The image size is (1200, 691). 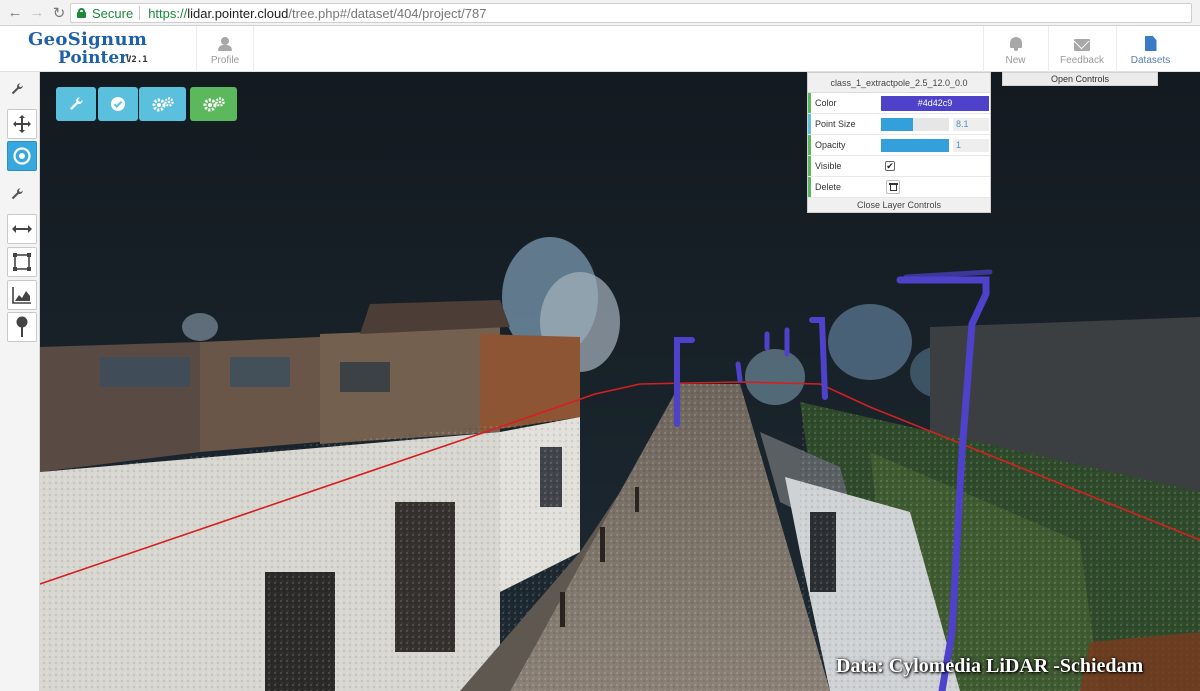 I want to click on url-path: /tree.php#/dataset/404/project/787, so click(x=387, y=13).